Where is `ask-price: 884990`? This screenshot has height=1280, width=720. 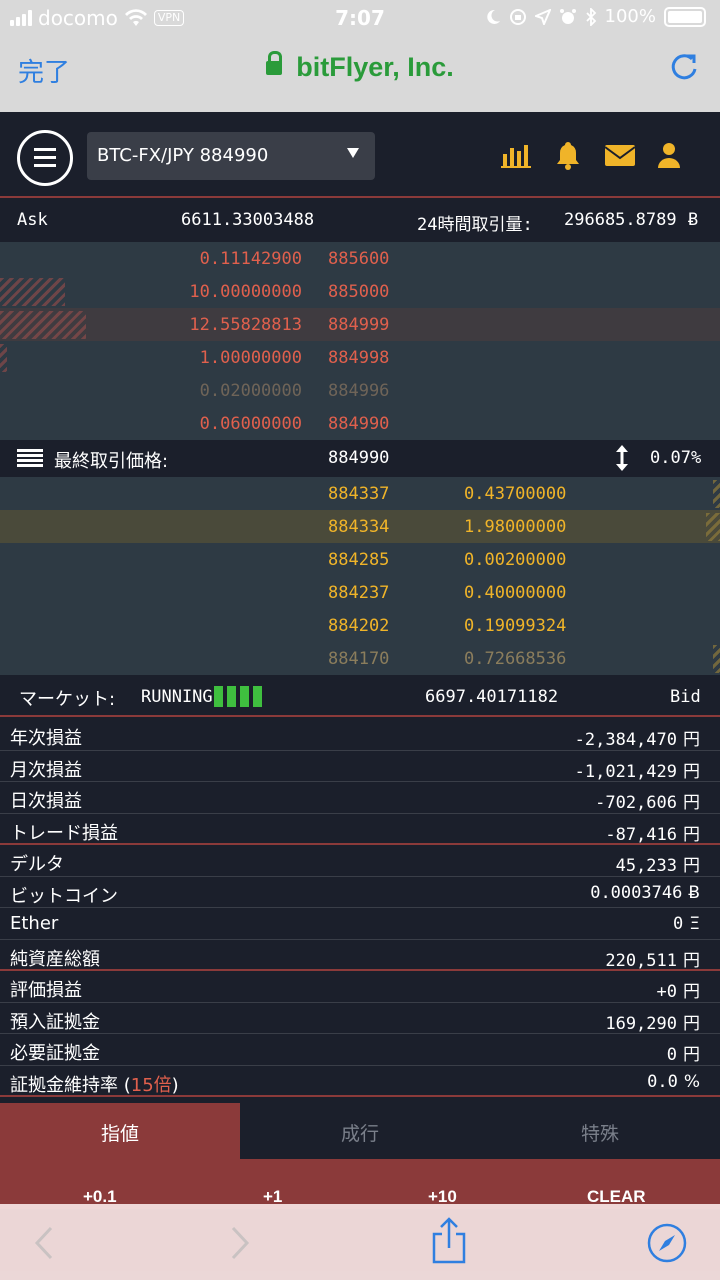 ask-price: 884990 is located at coordinates (359, 424).